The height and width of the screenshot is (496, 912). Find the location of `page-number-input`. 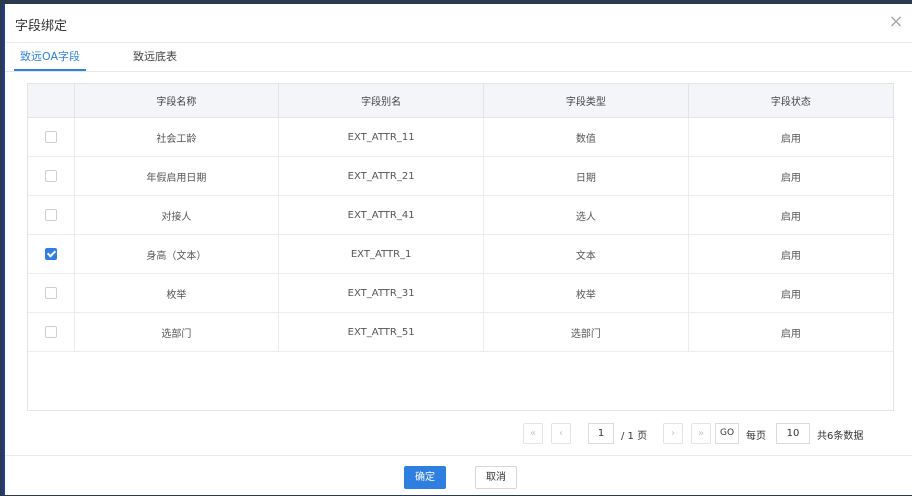

page-number-input is located at coordinates (601, 433).